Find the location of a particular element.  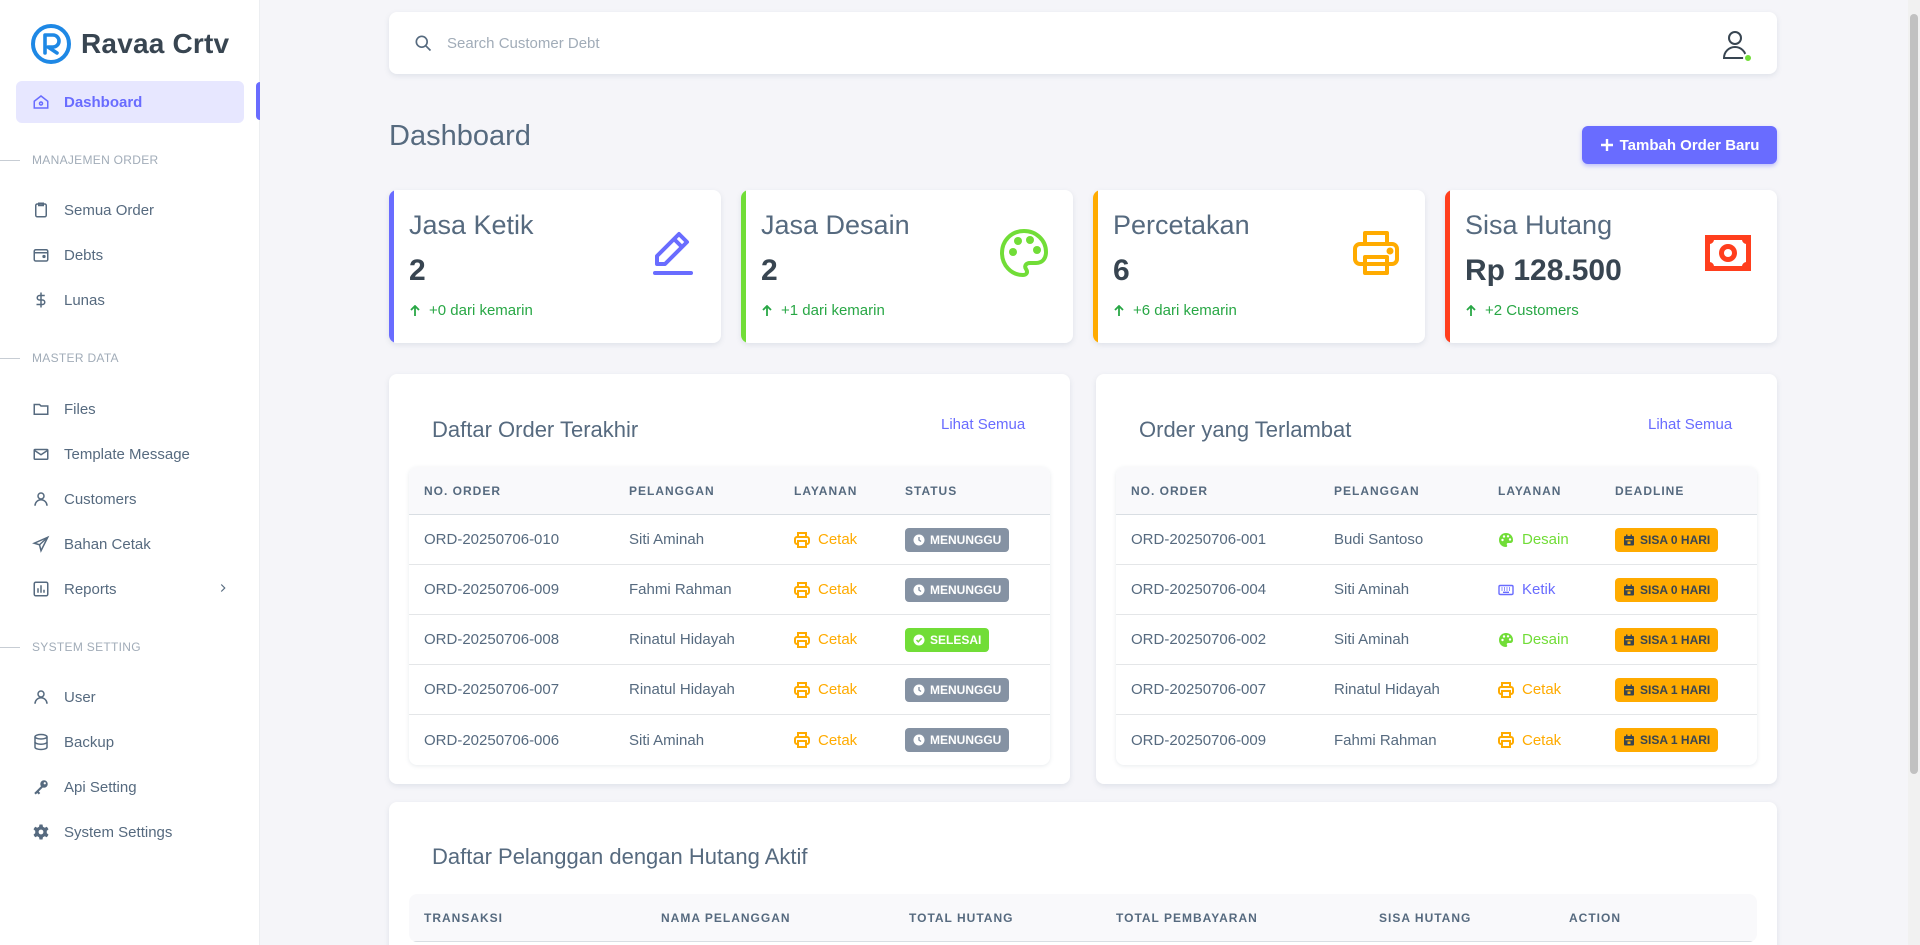

sidebar-item-reports: Reports is located at coordinates (130, 589).